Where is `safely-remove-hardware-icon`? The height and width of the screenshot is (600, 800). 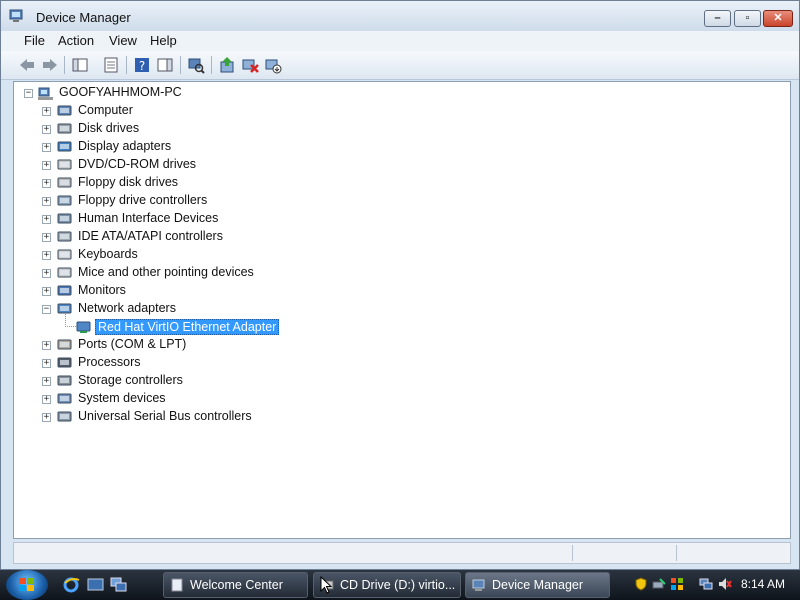
safely-remove-hardware-icon is located at coordinates (659, 584).